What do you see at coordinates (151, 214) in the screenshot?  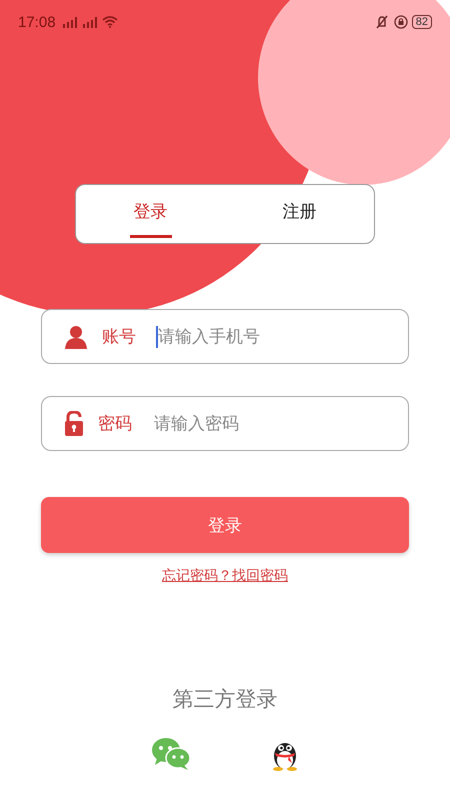 I see `tab: 登录` at bounding box center [151, 214].